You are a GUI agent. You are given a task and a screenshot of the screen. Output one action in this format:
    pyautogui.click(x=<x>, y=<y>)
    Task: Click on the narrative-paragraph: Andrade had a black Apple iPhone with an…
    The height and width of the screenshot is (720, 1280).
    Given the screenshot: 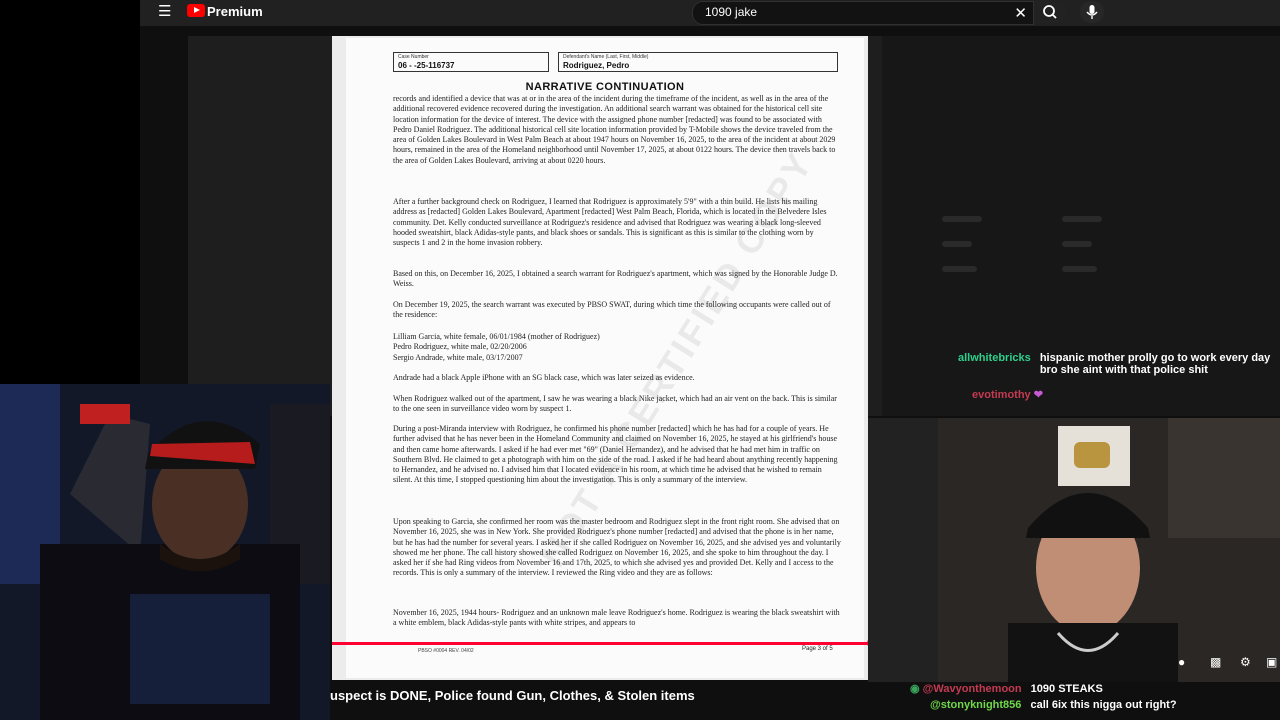 What is the action you would take?
    pyautogui.click(x=544, y=377)
    